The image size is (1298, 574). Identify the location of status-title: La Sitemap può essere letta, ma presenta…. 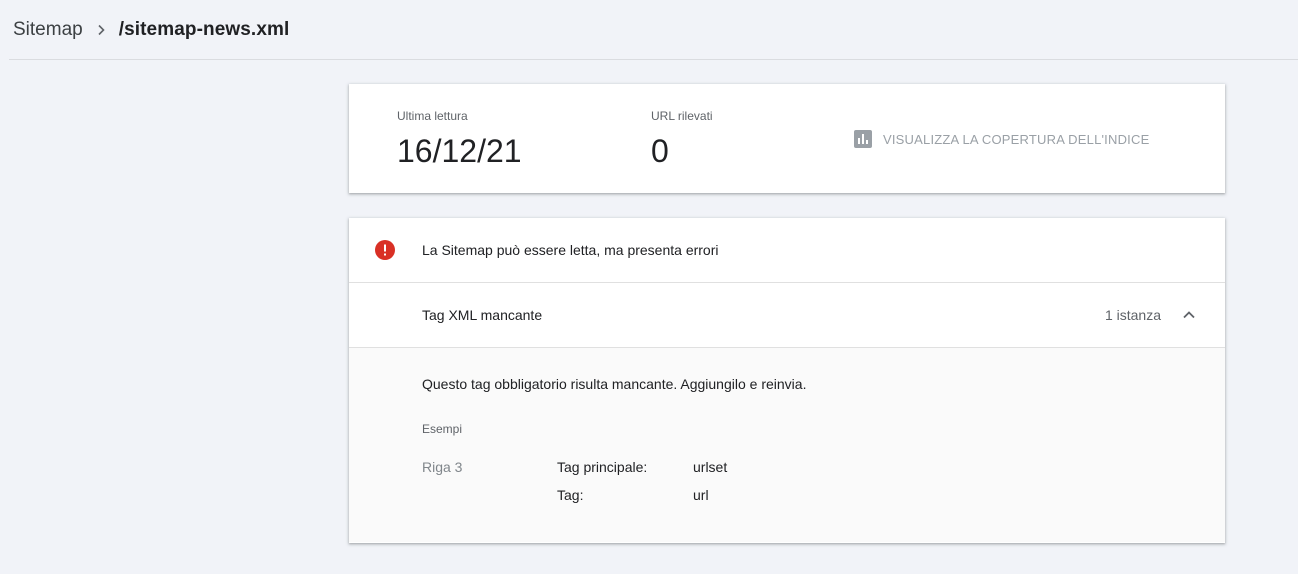
(570, 250).